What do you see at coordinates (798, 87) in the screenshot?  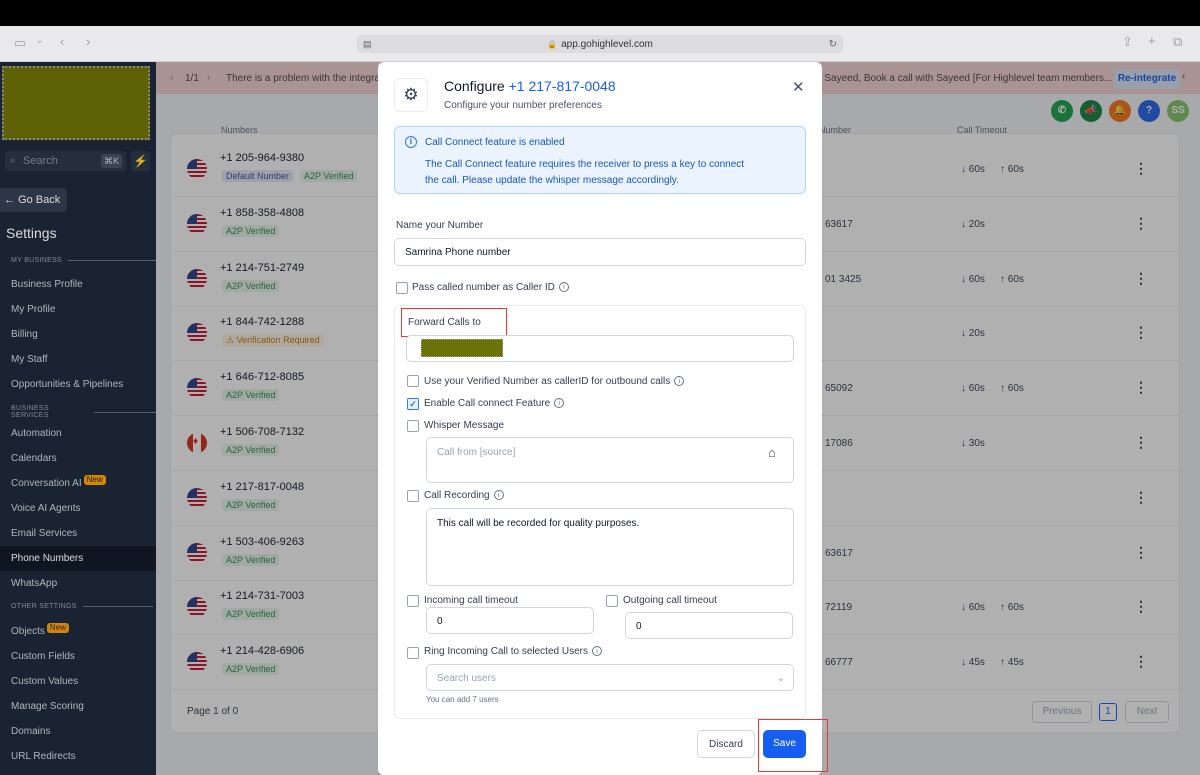 I see `close-icon: ✕` at bounding box center [798, 87].